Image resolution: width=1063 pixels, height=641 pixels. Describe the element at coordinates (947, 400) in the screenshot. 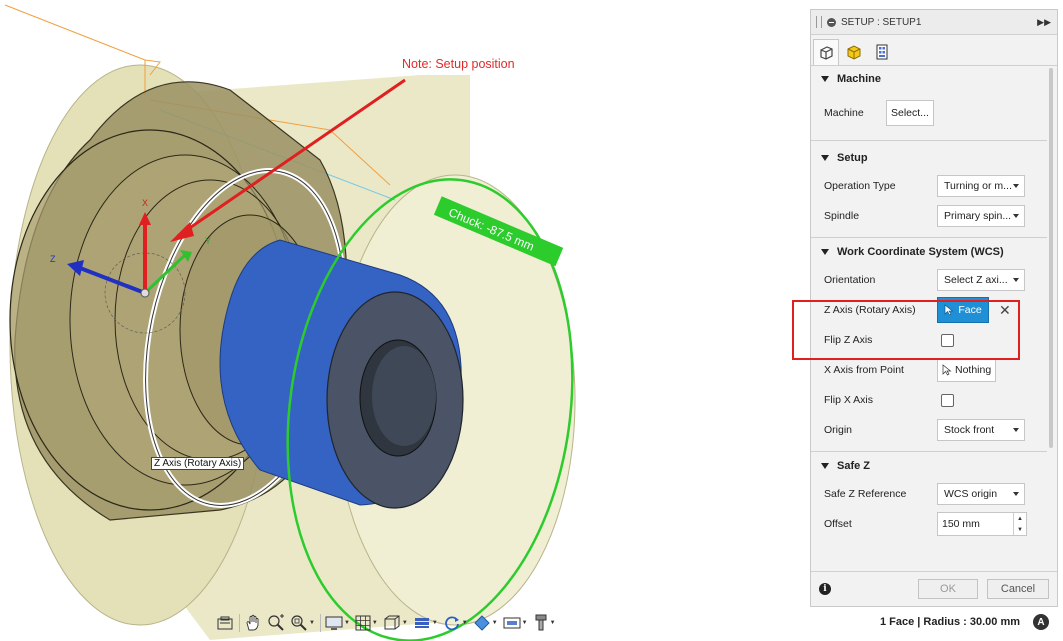

I see `flip-x-checkbox` at that location.